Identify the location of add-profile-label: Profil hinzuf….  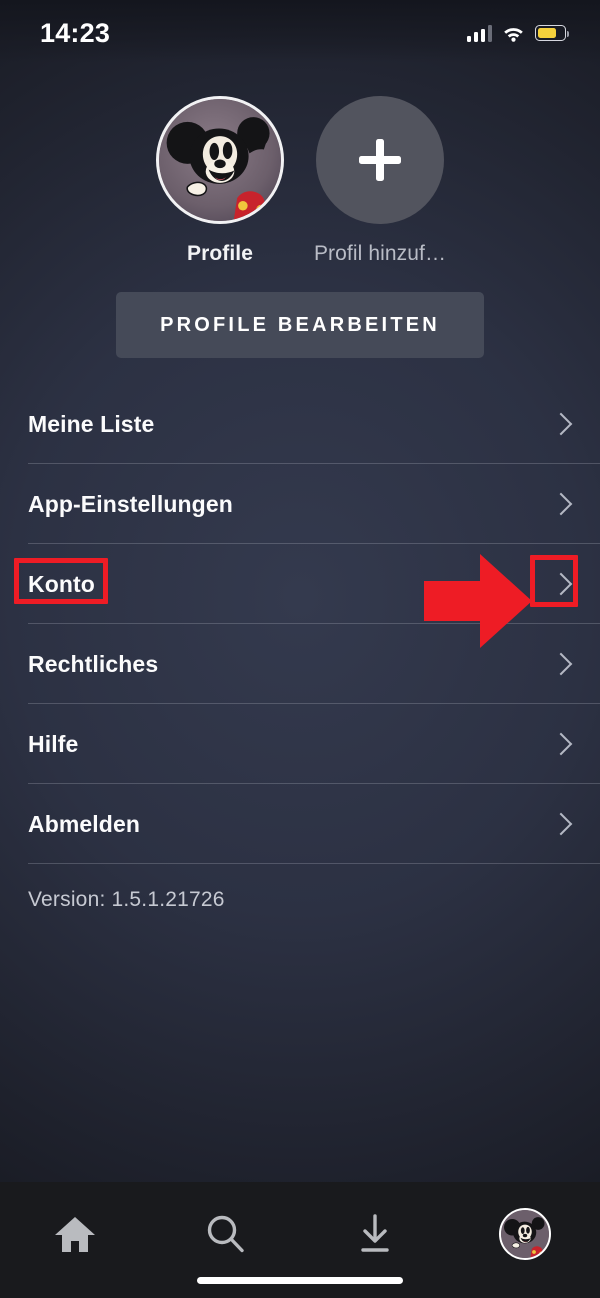
(380, 253).